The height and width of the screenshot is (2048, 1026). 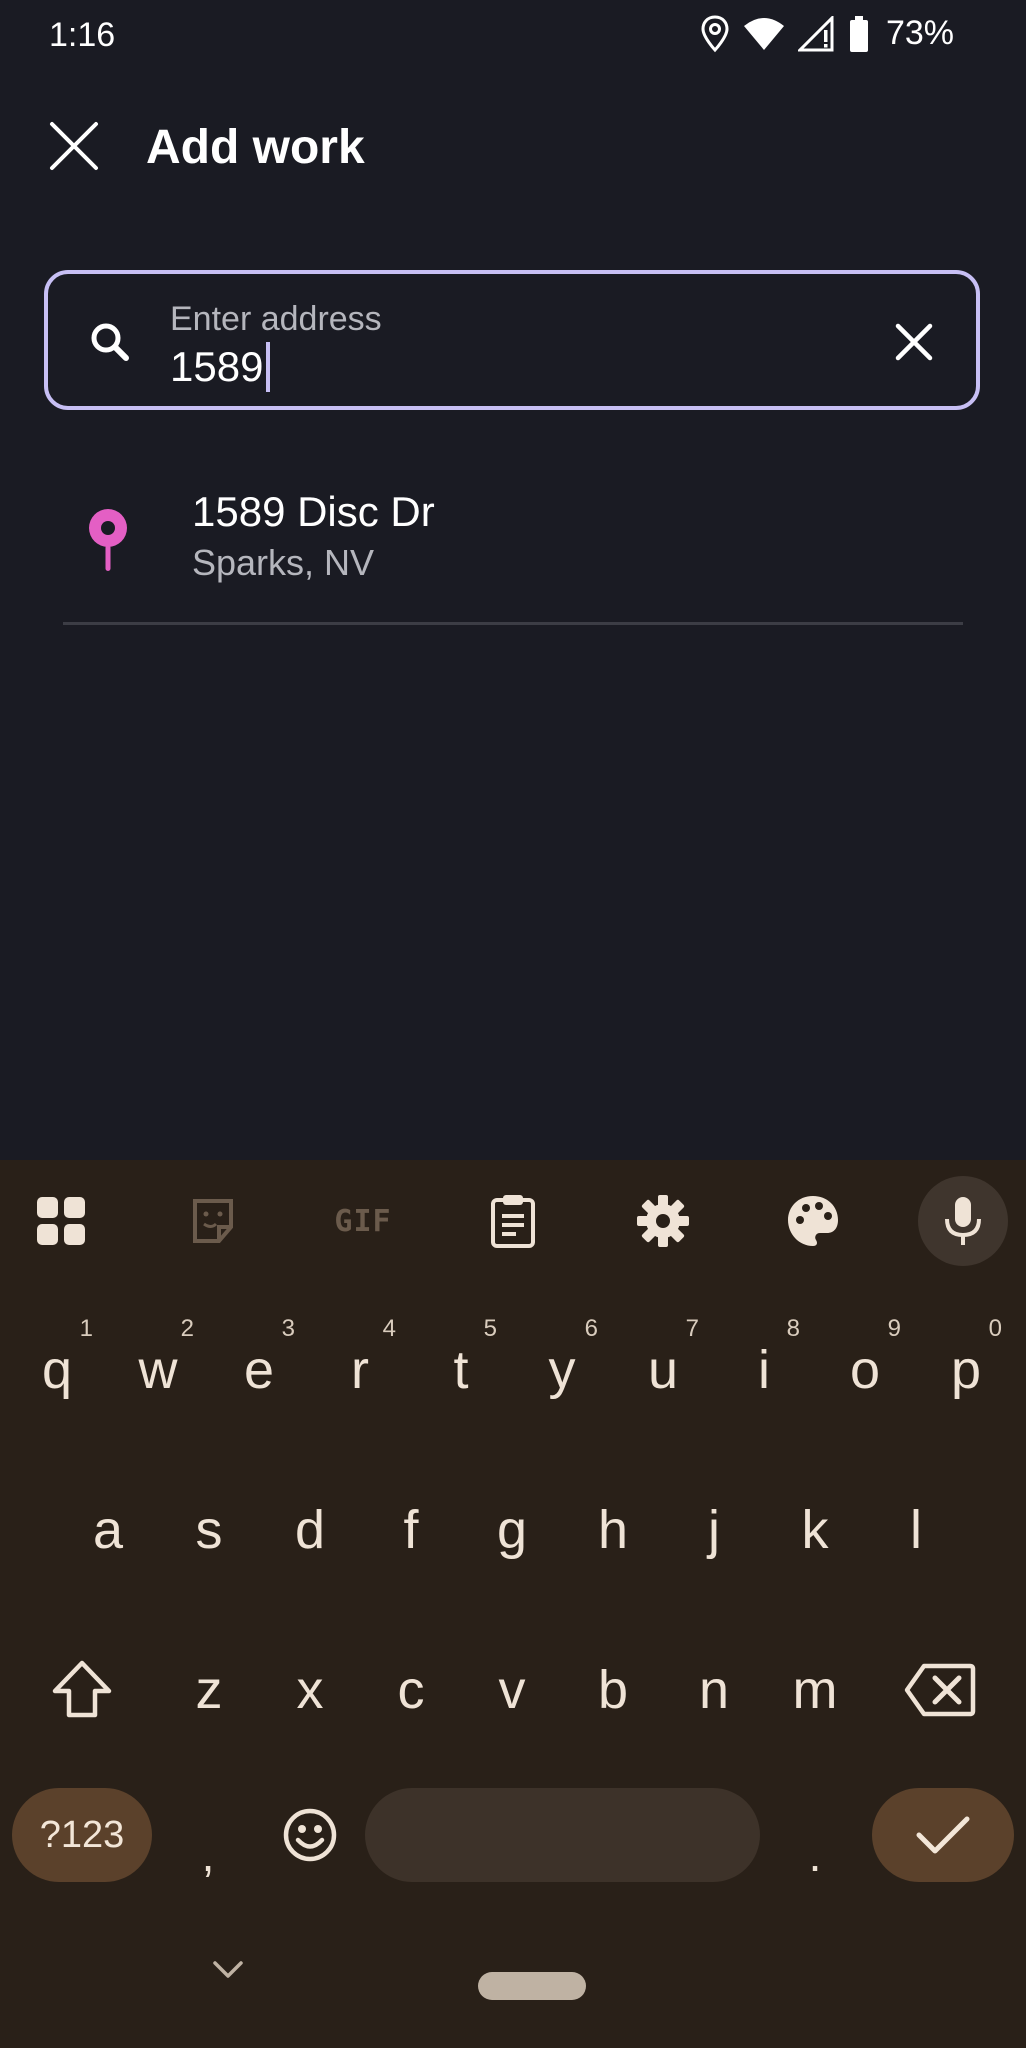 I want to click on search-icon, so click(x=110, y=342).